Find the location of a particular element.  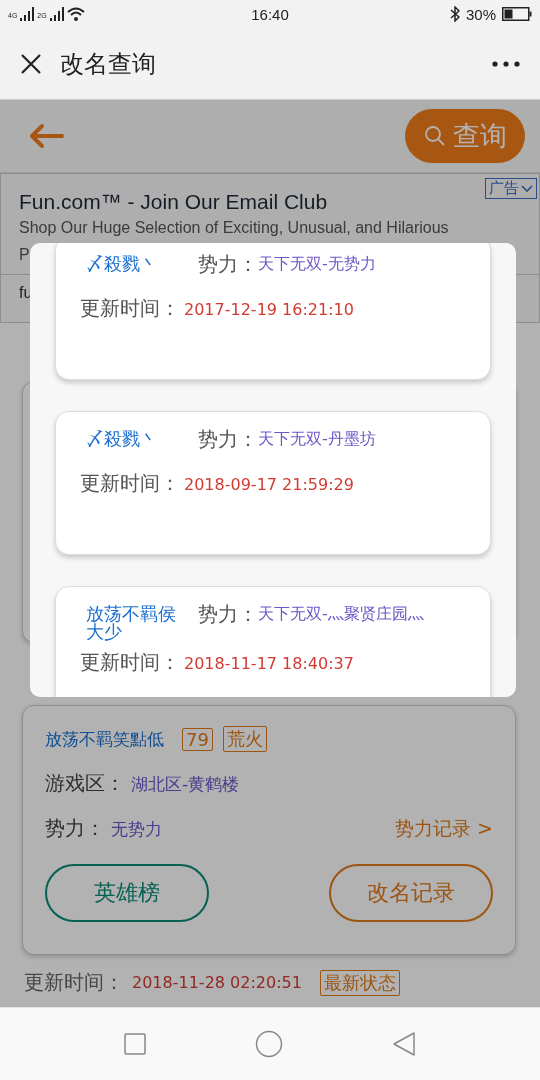

ad-description: Shop Our Huge Selection of Exciting, Unusual, and Hilarious is located at coordinates (234, 228).